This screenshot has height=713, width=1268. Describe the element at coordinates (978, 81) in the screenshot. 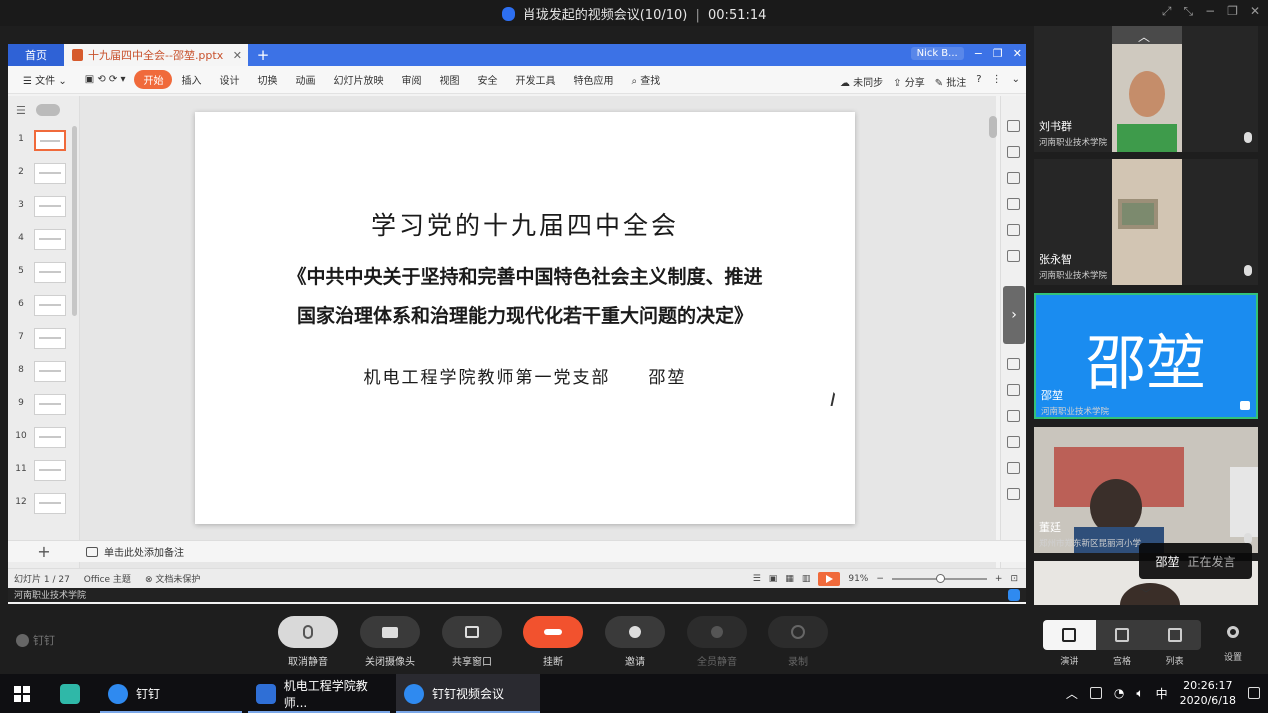

I see `help-icon: ?` at that location.